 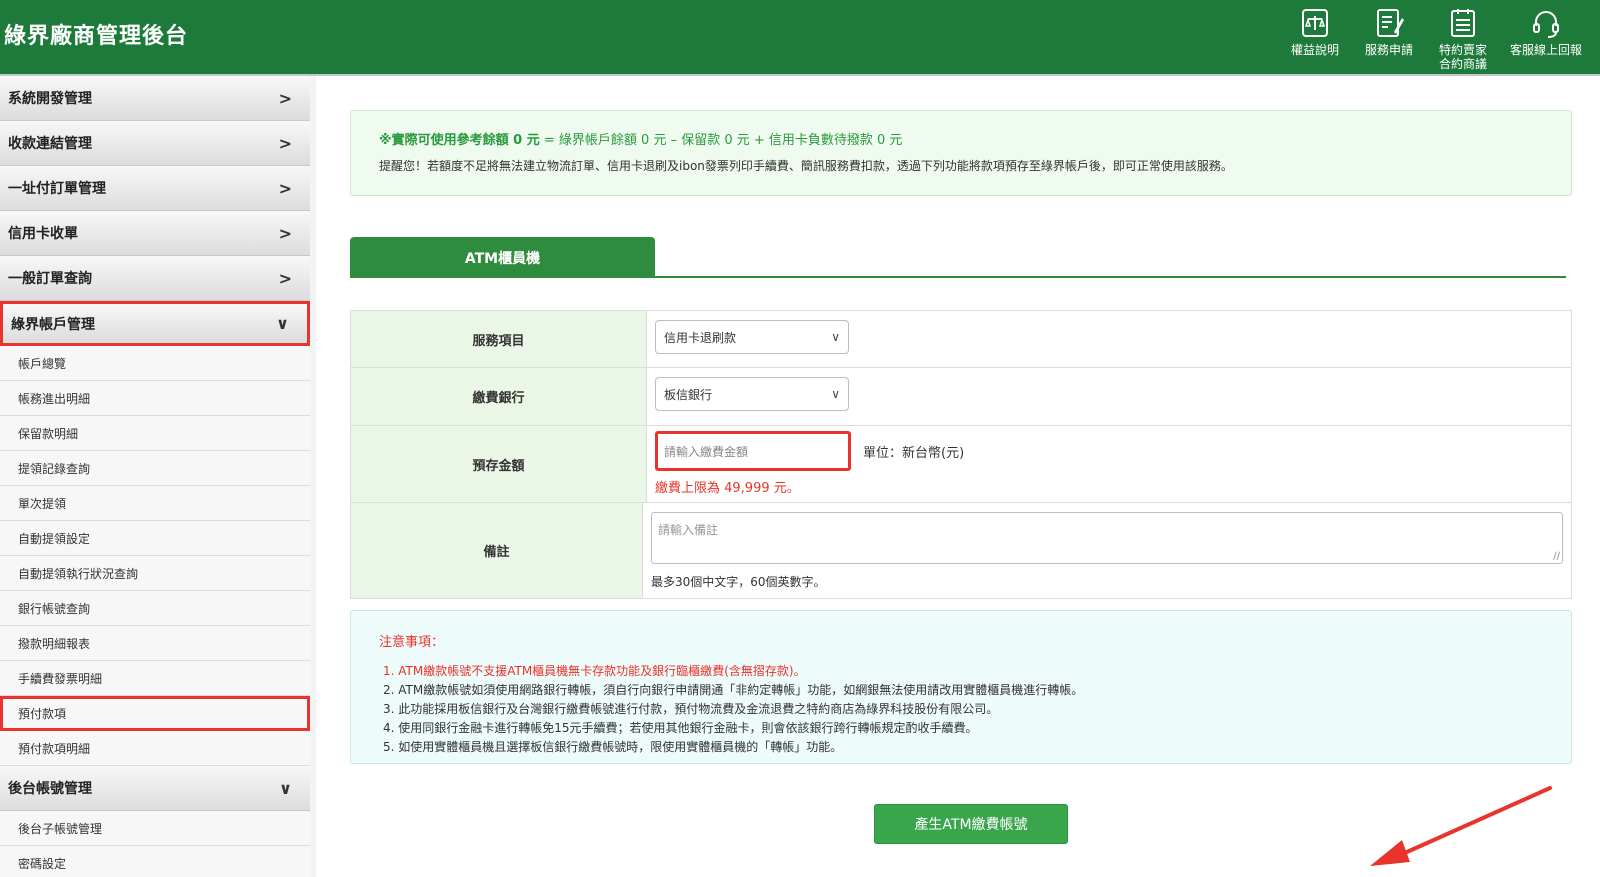 I want to click on sidebar-section-admin-accounts: 後台帳號管理 ∨, so click(x=155, y=788).